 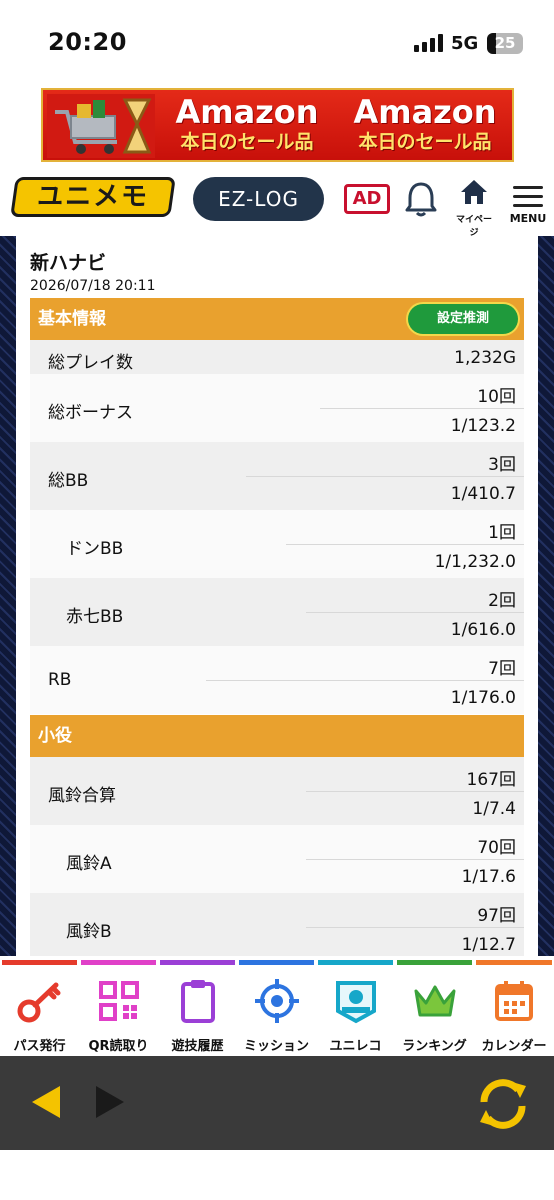 What do you see at coordinates (277, 319) in the screenshot?
I see `section-basic-info: 基本情報 設定推測` at bounding box center [277, 319].